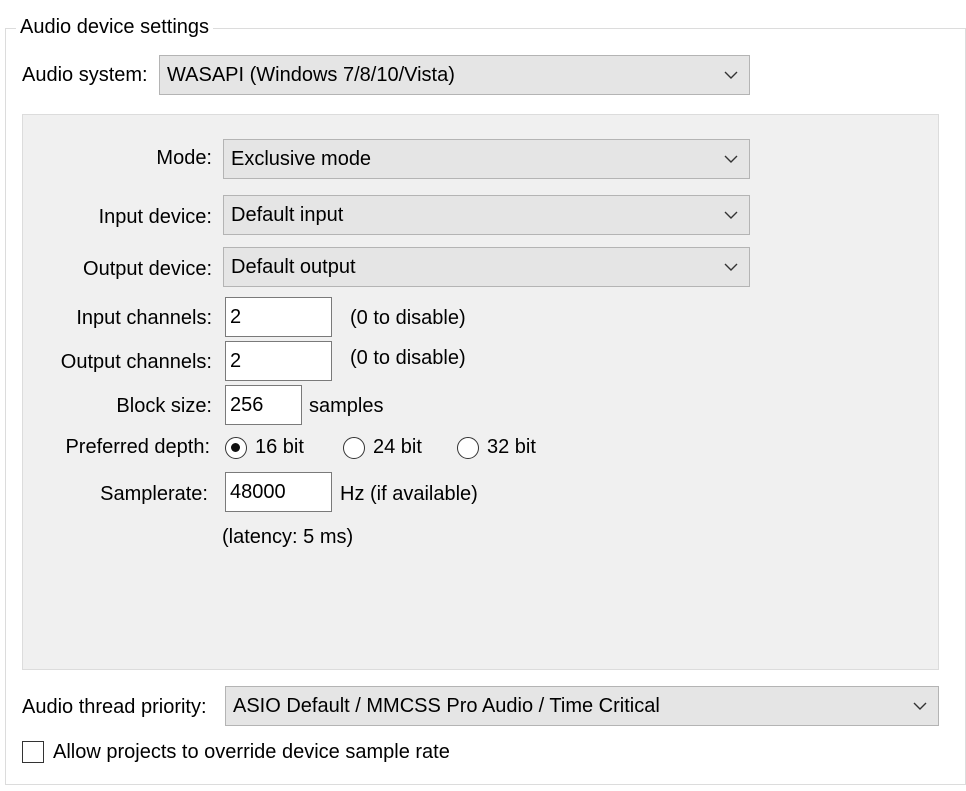  What do you see at coordinates (147, 269) in the screenshot?
I see `output-device-label: Output device:` at bounding box center [147, 269].